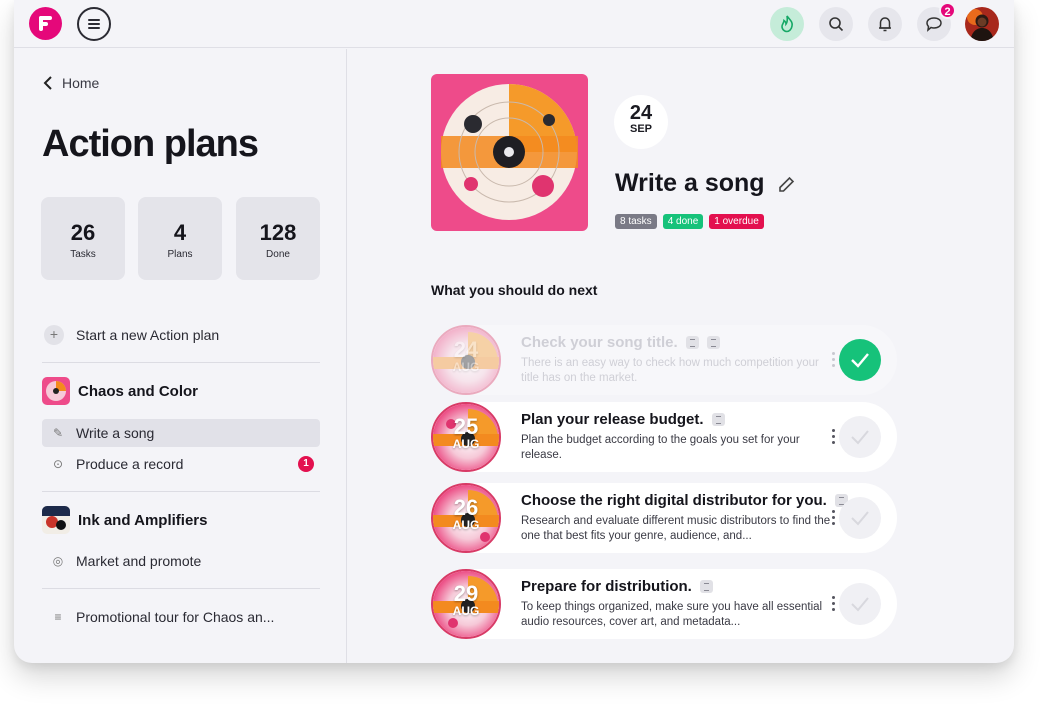 This screenshot has height=705, width=1040. Describe the element at coordinates (278, 232) in the screenshot. I see `stat-value: 128` at that location.